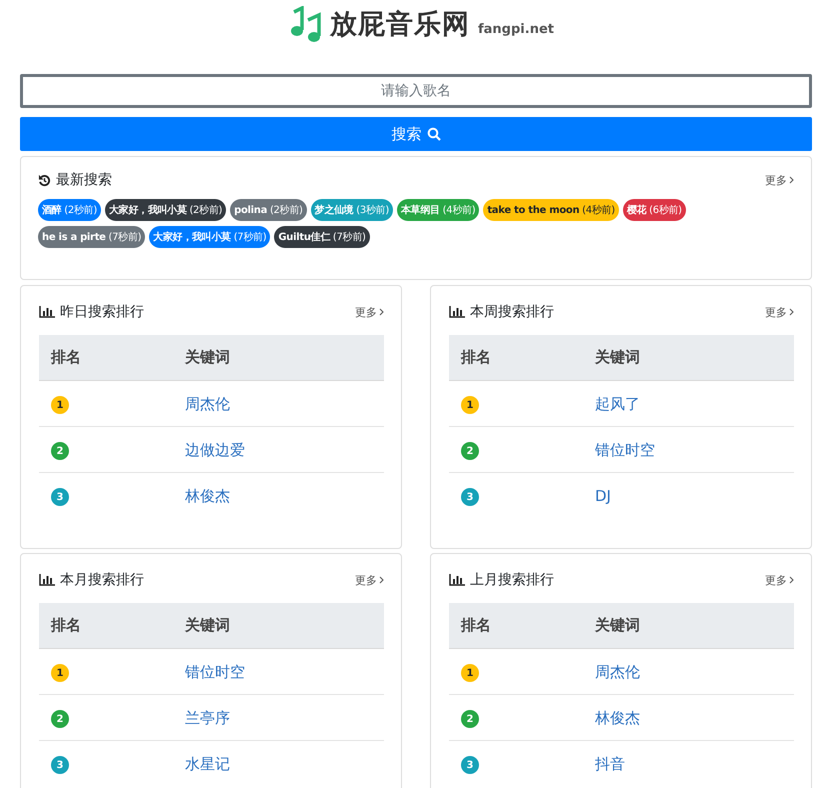 The image size is (820, 788). Describe the element at coordinates (416, 91) in the screenshot. I see `search-field: 请输入歌名` at that location.